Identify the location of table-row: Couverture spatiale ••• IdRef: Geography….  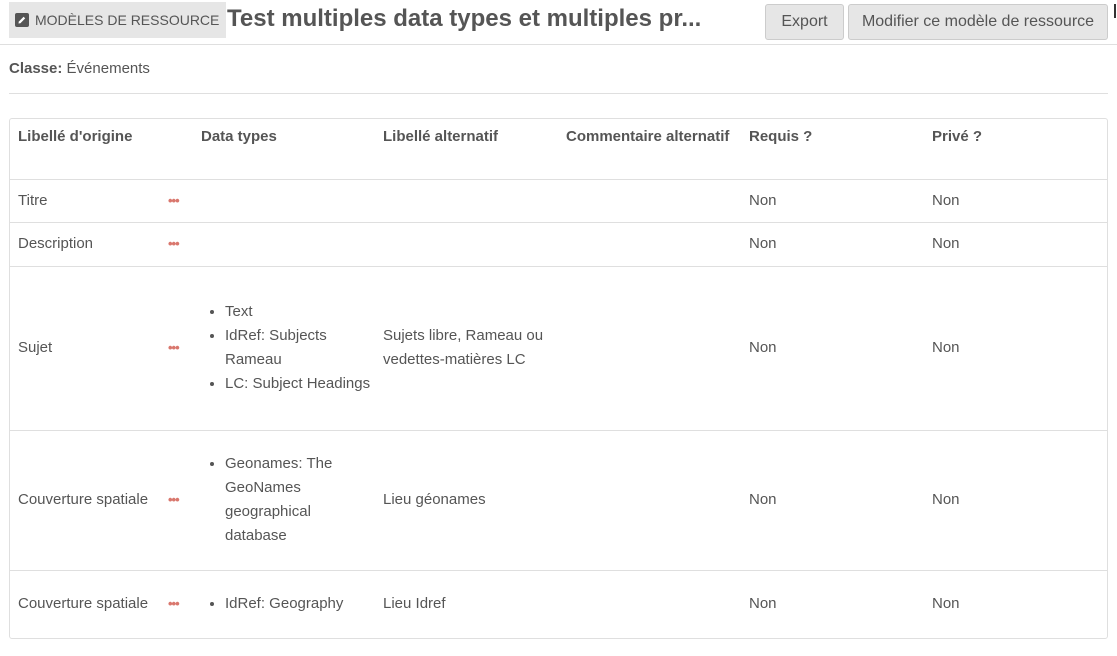
(558, 603).